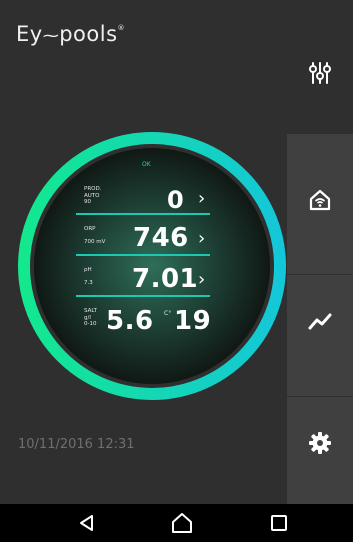 This screenshot has width=353, height=542. I want to click on recents-icon, so click(279, 523).